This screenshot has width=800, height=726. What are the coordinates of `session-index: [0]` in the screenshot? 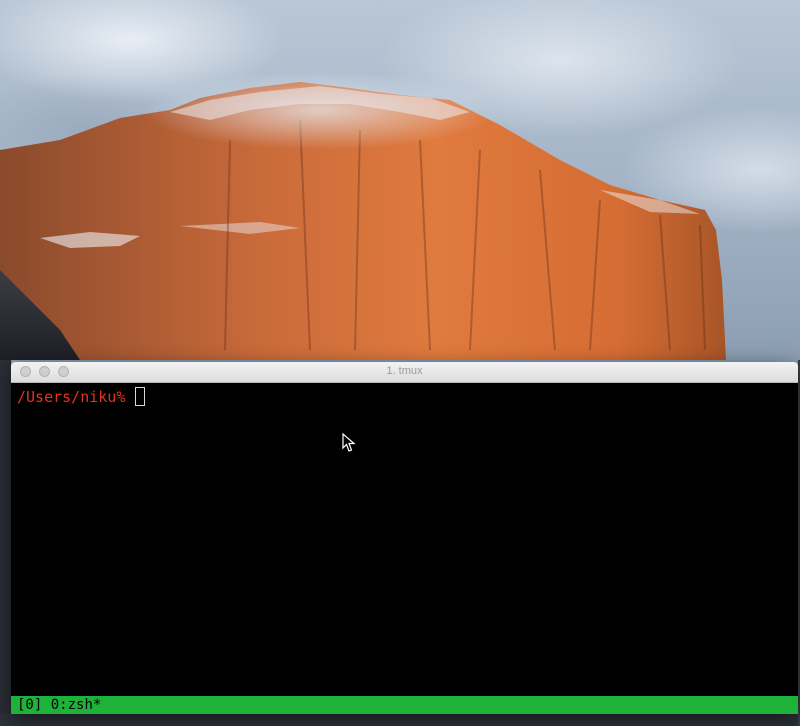 It's located at (30, 705).